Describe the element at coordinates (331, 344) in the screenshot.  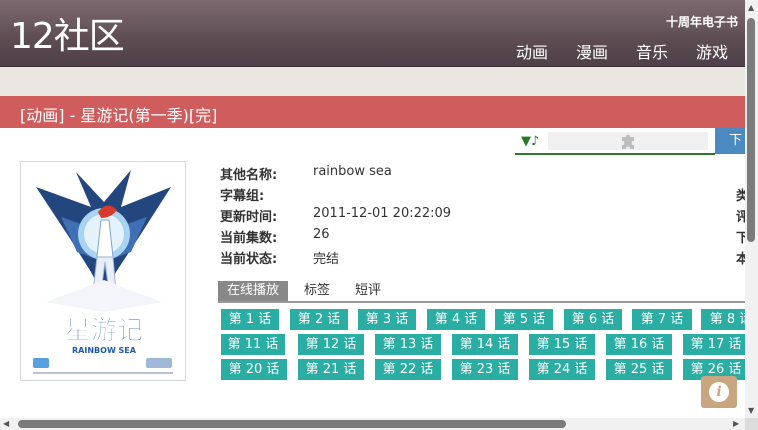
I see `episode-button: 第 12 话` at that location.